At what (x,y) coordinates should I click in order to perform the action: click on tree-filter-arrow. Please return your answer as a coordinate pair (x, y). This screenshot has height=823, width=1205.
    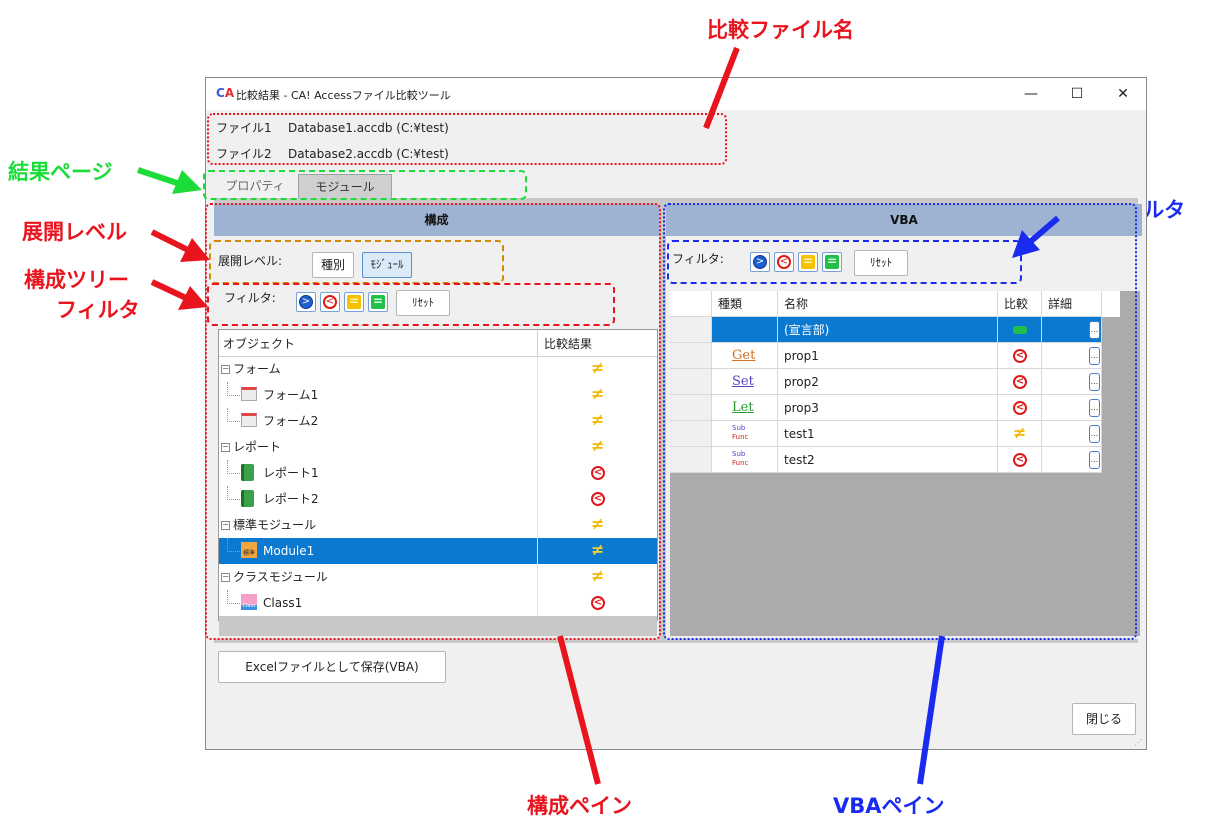
    Looking at the image, I should click on (179, 294).